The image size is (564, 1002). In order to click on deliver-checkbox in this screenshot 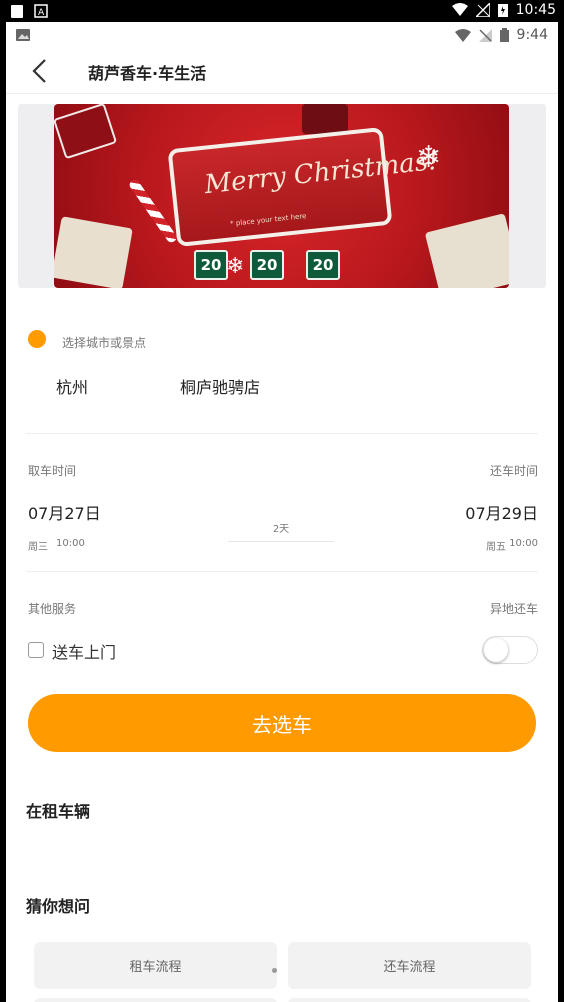, I will do `click(36, 650)`.